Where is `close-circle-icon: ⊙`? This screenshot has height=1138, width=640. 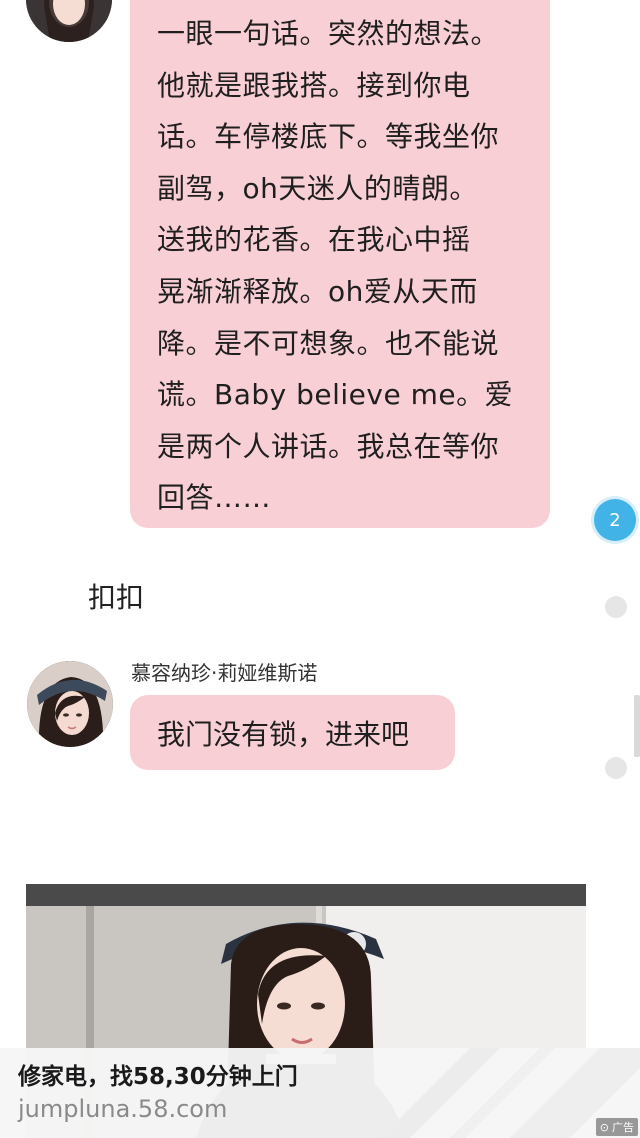
close-circle-icon: ⊙ is located at coordinates (604, 1127).